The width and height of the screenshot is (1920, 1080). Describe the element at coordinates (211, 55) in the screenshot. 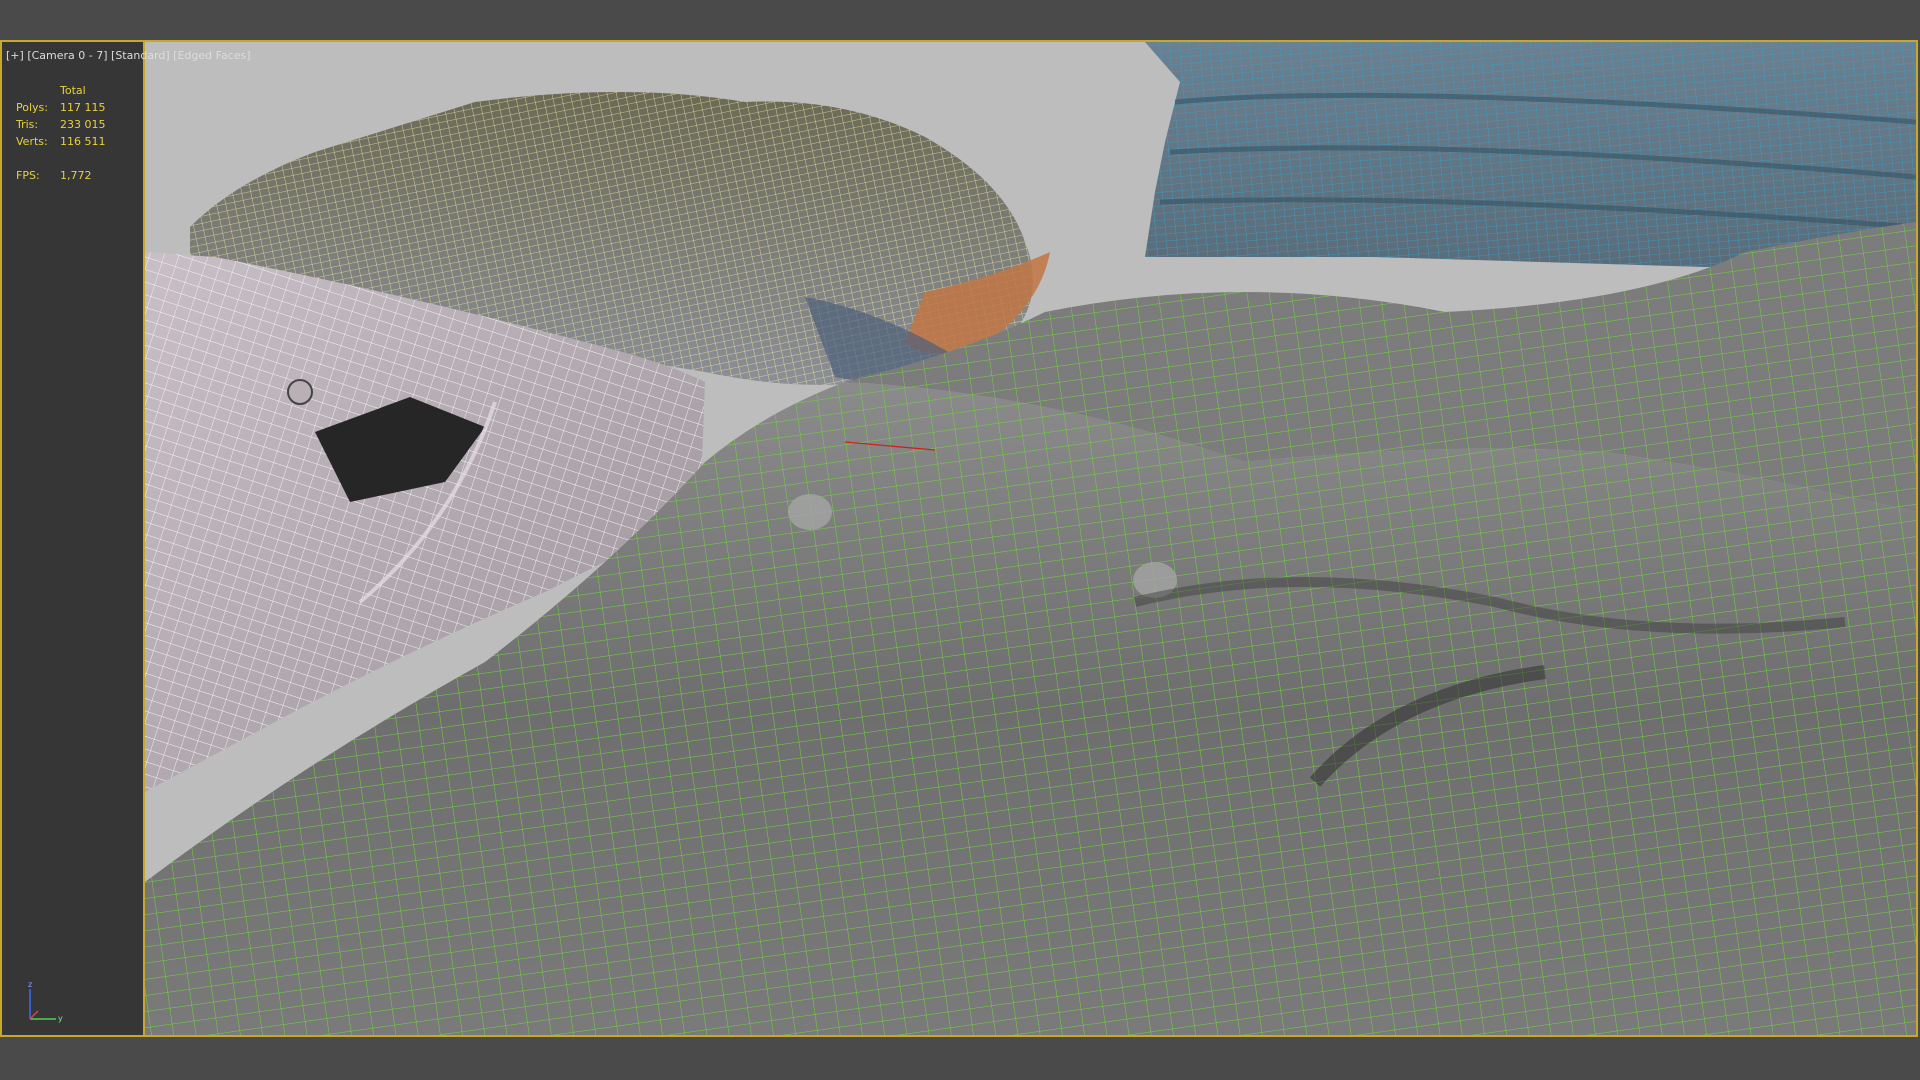

I see `viewport-display-mode-label: [Edged Faces]` at that location.